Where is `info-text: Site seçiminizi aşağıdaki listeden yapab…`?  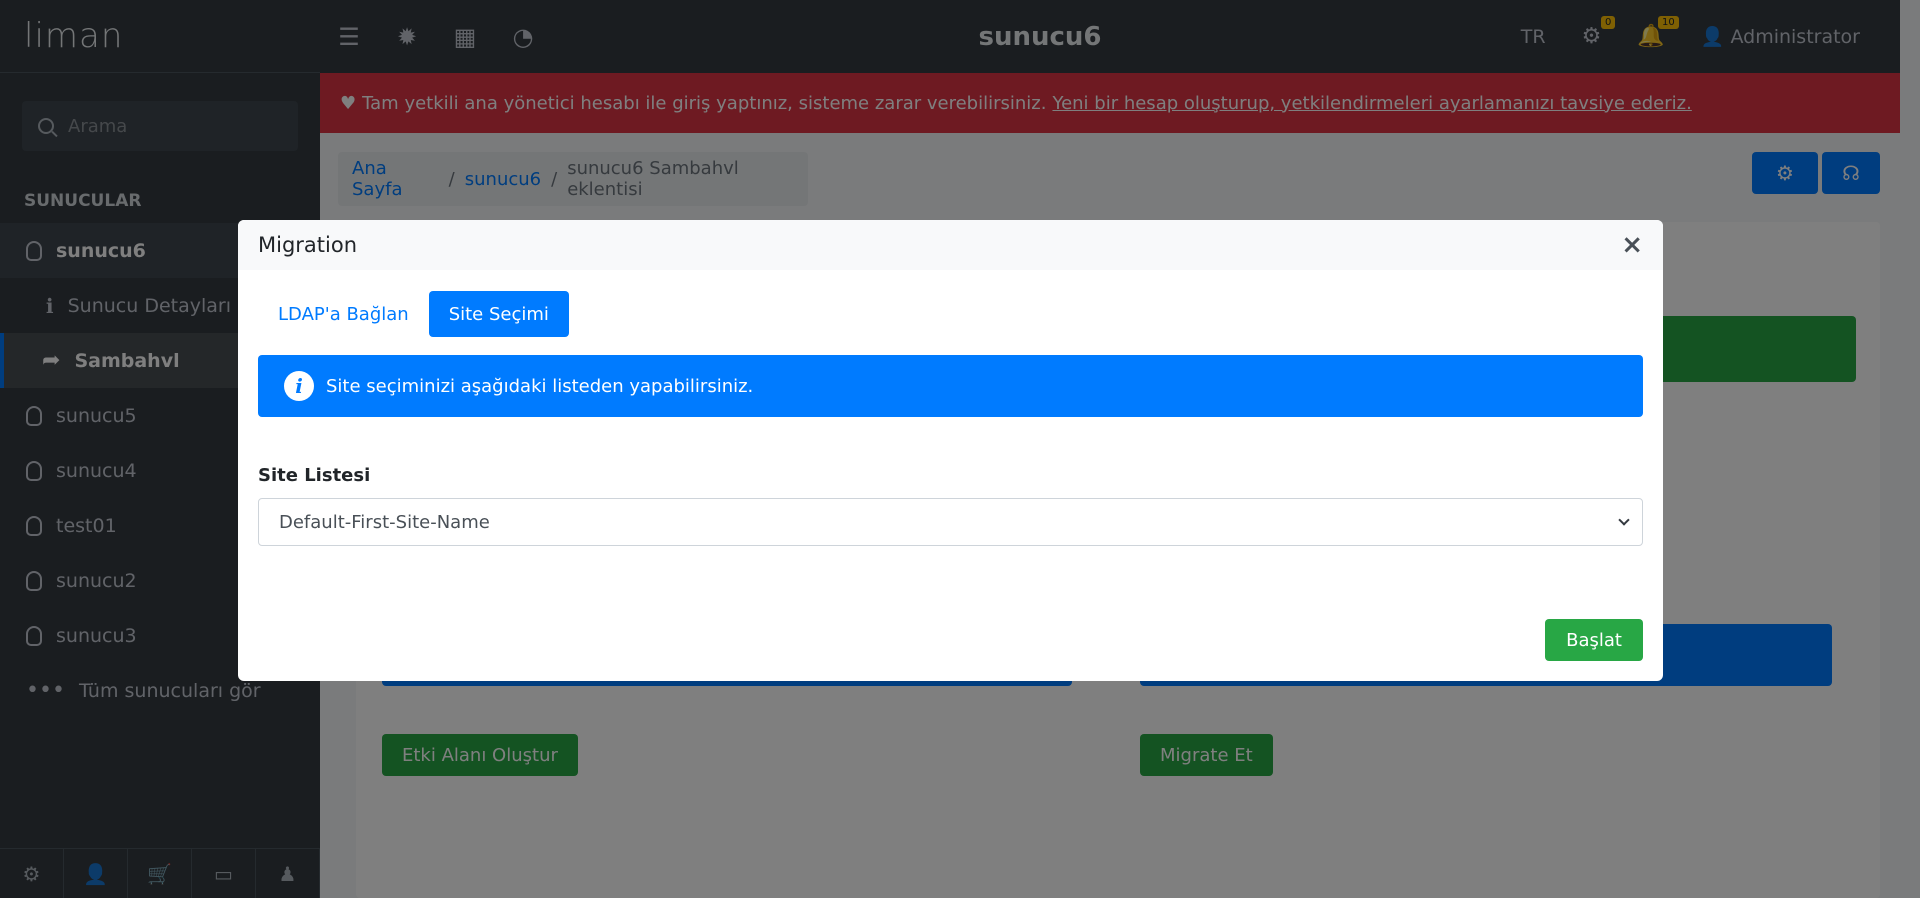 info-text: Site seçiminizi aşağıdaki listeden yapab… is located at coordinates (540, 386).